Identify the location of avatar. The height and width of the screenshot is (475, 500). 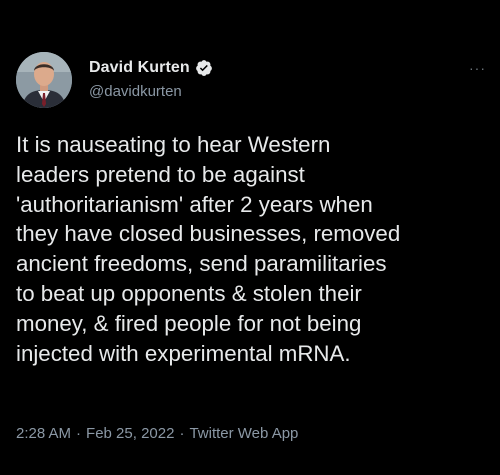
(44, 80).